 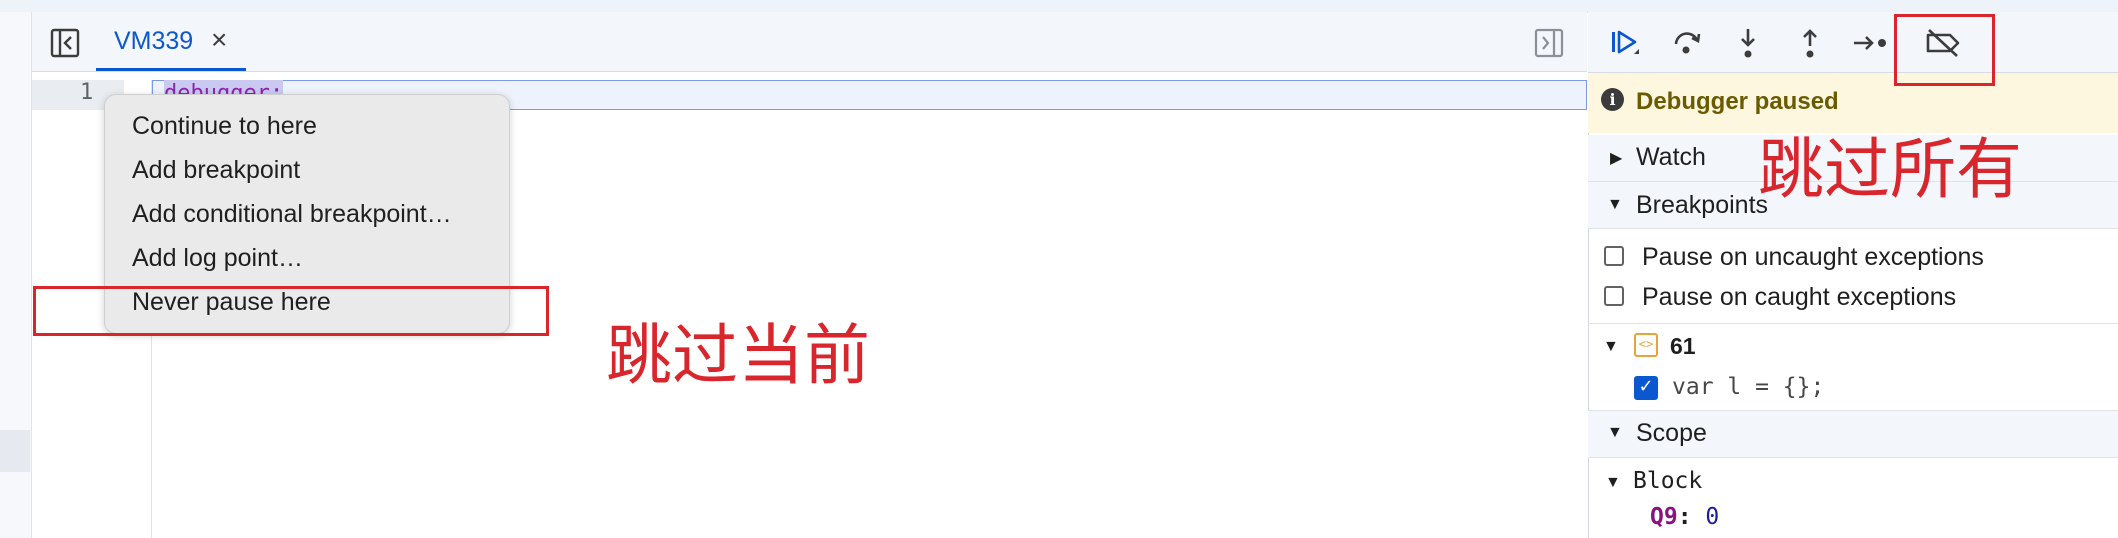 I want to click on annotation-box-deactivate, so click(x=1944, y=50).